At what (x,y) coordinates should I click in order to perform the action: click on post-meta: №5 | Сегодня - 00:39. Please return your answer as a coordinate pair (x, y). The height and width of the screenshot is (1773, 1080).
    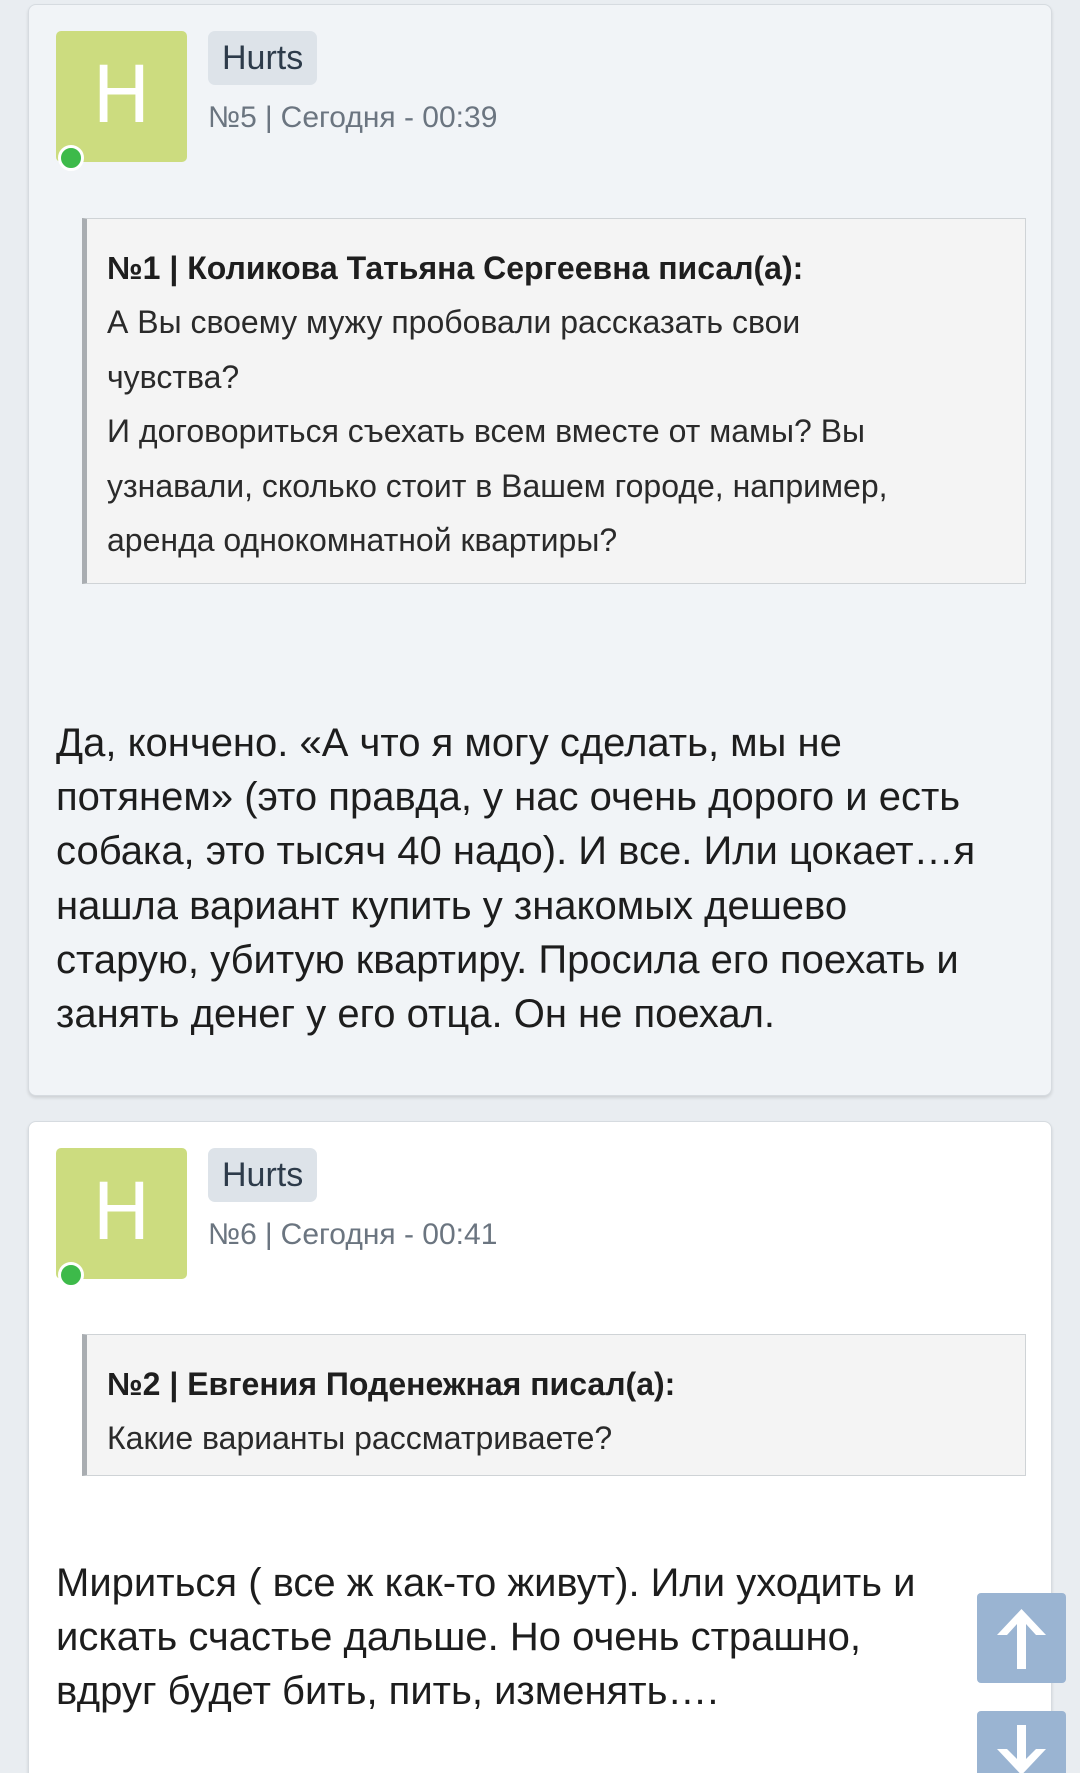
    Looking at the image, I should click on (352, 118).